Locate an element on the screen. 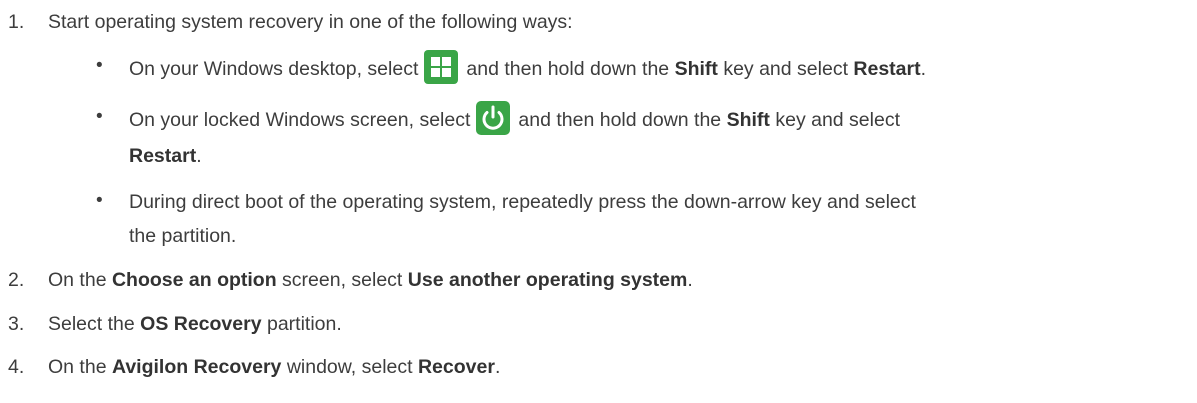  bullet-text-line2: Restart. is located at coordinates (165, 156).